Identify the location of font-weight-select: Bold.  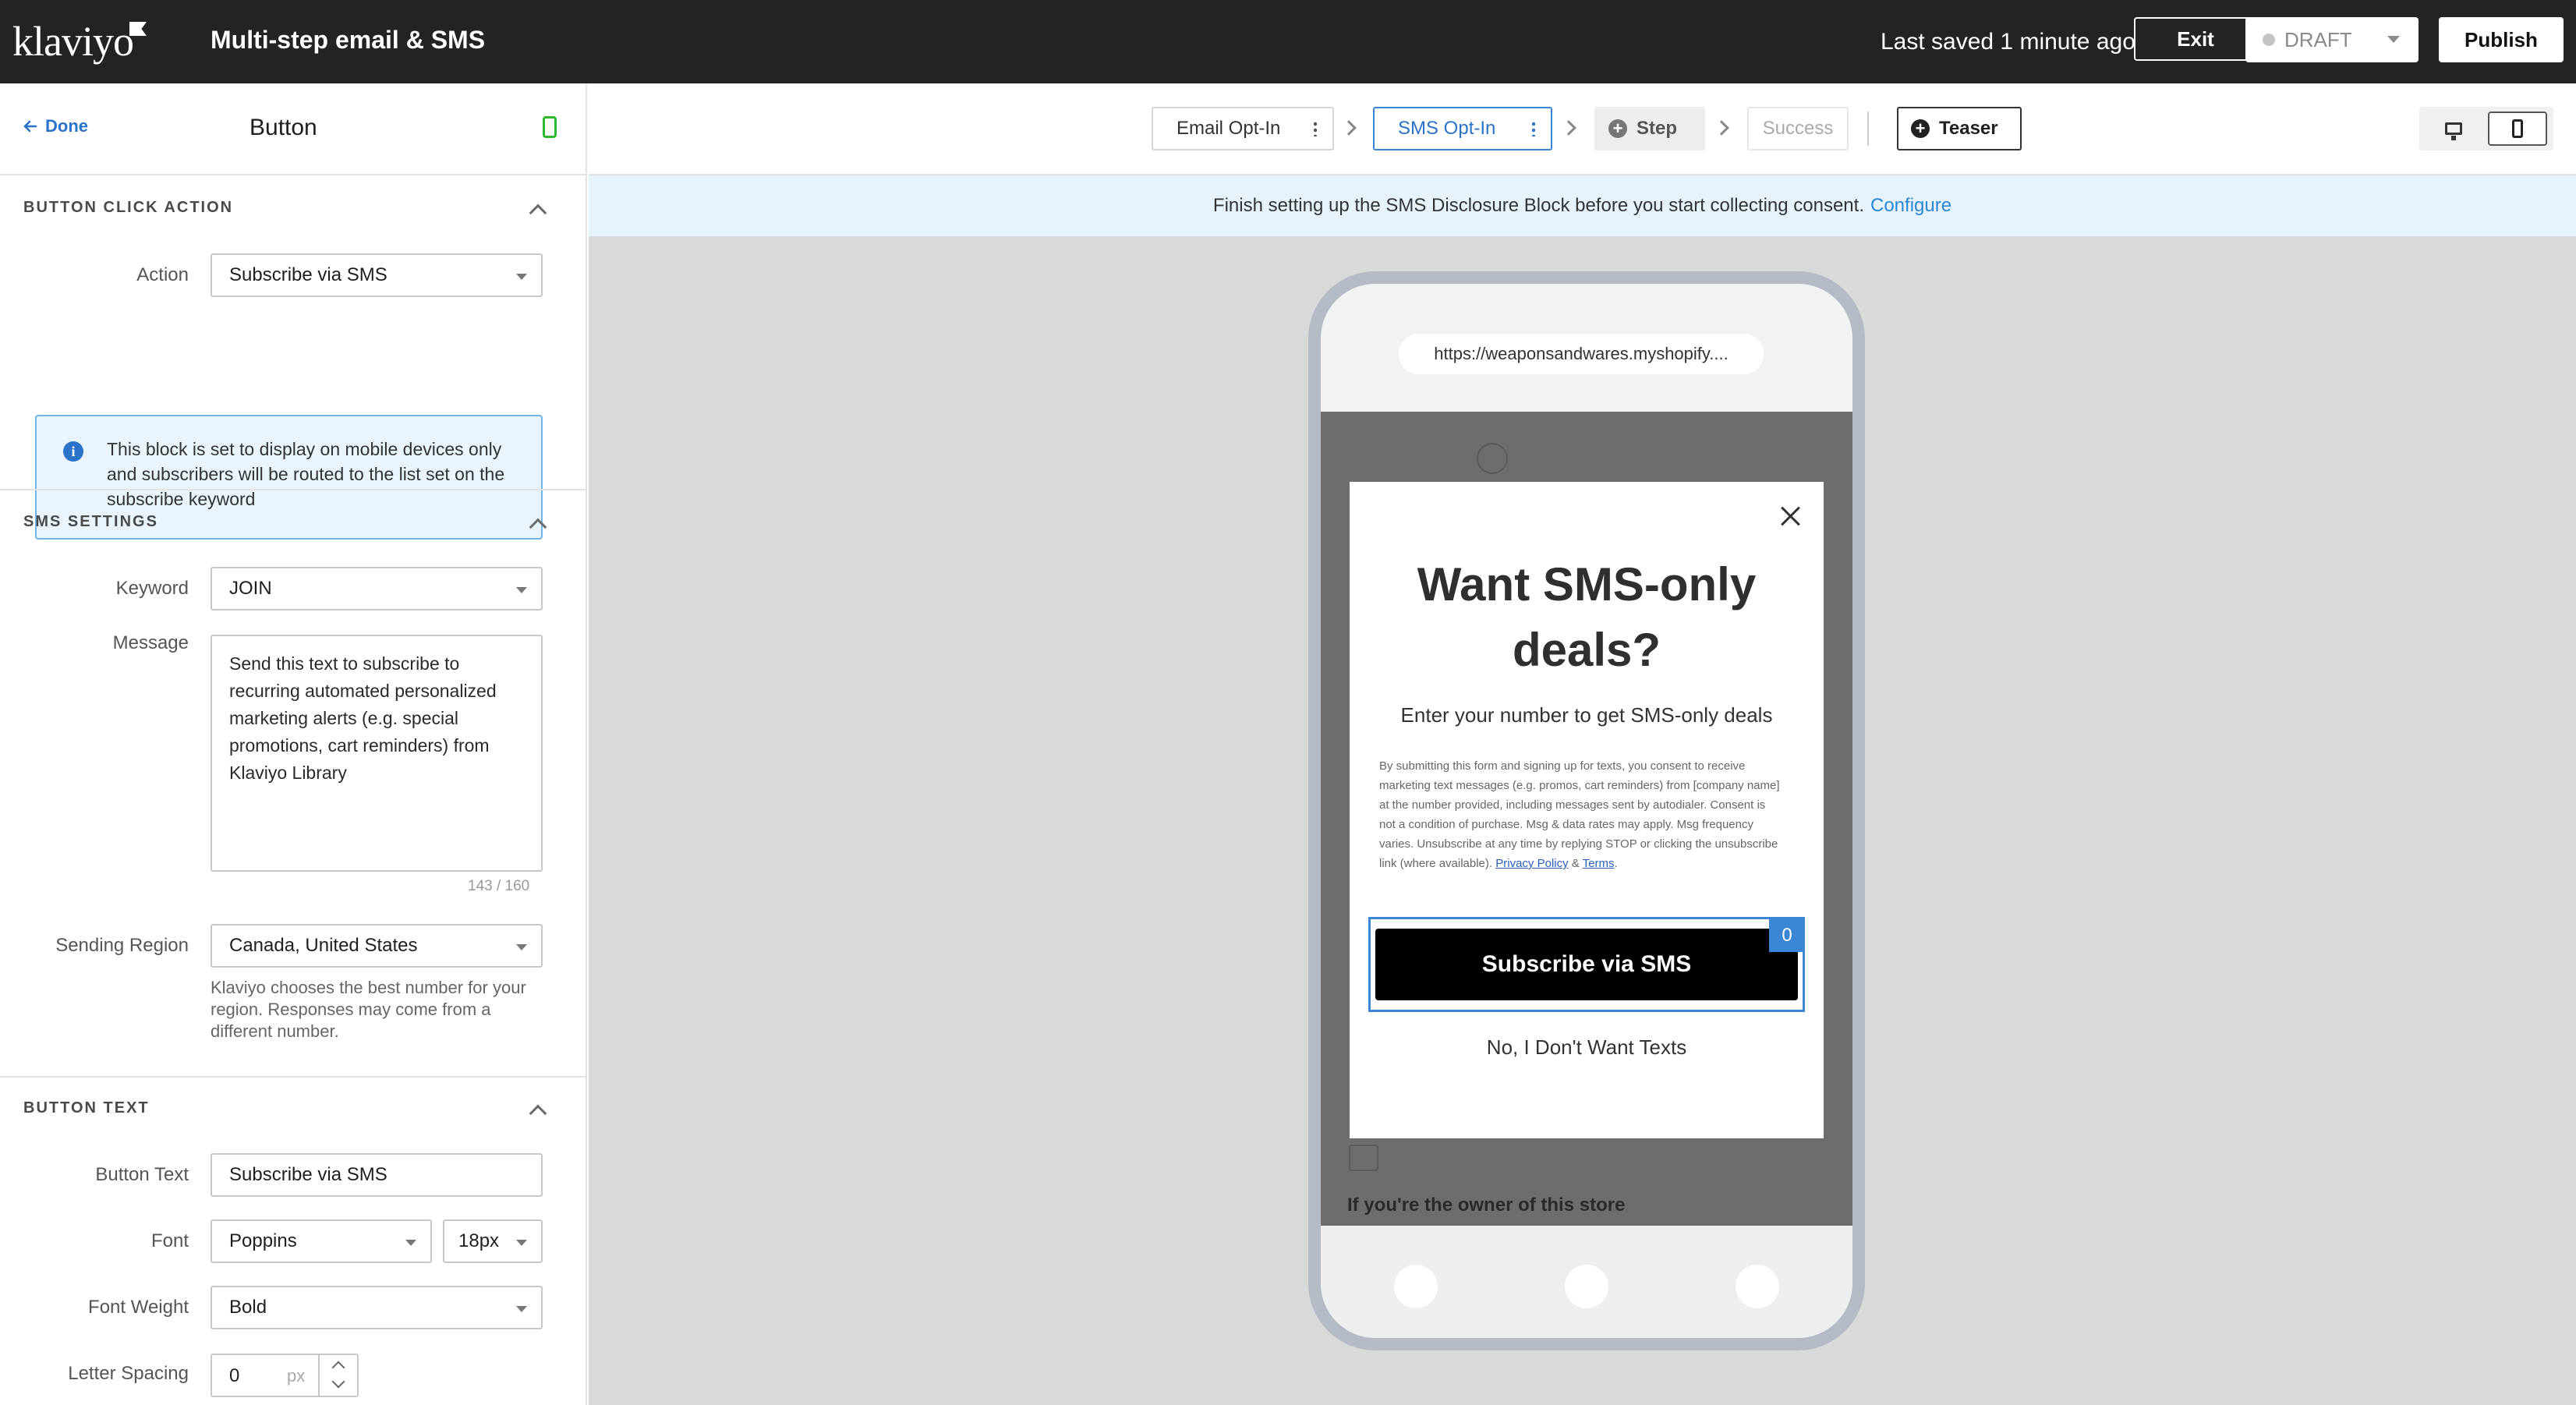
(377, 1307).